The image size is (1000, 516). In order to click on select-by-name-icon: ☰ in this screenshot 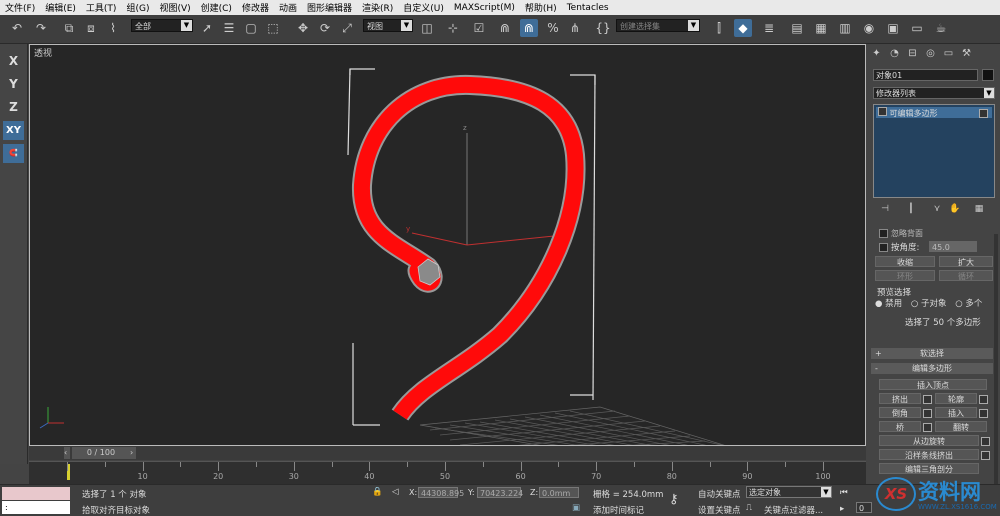, I will do `click(229, 28)`.